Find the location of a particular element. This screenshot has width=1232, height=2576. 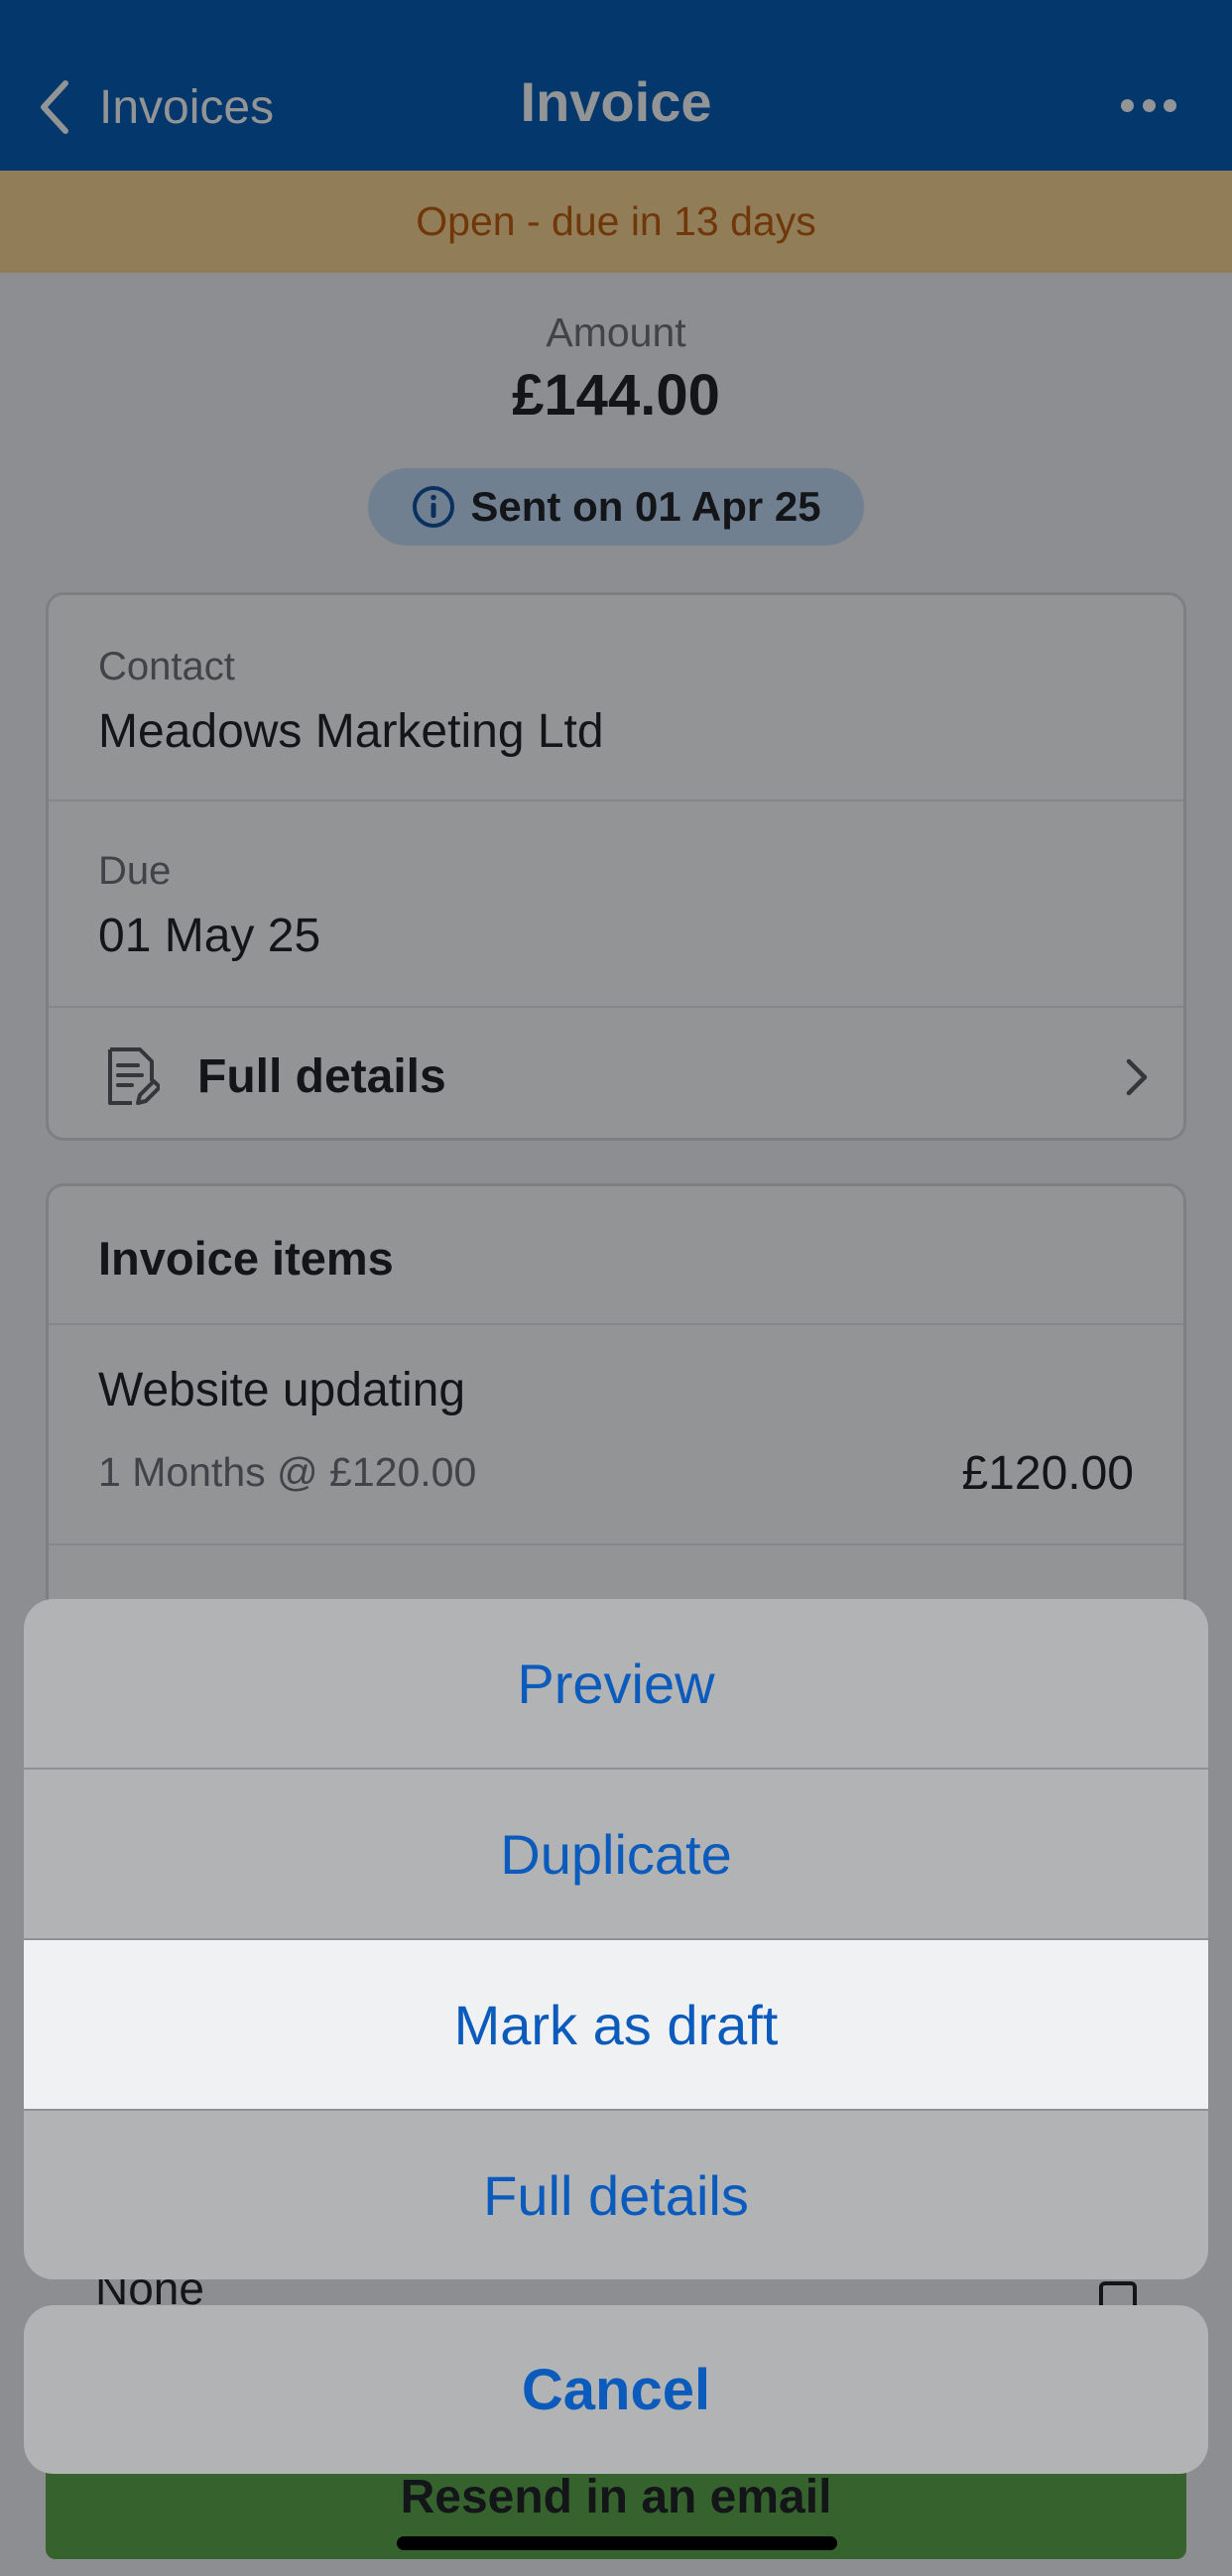

action-preview: Preview is located at coordinates (616, 1683).